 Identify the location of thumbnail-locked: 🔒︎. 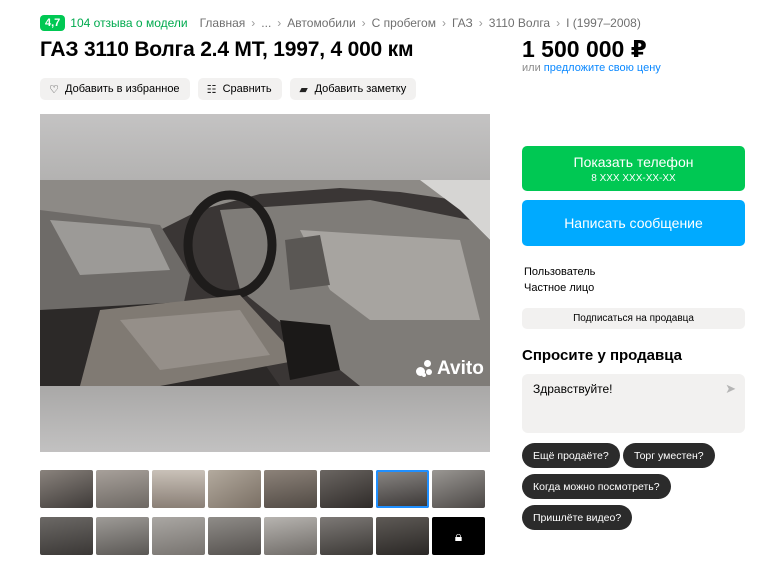
(458, 536).